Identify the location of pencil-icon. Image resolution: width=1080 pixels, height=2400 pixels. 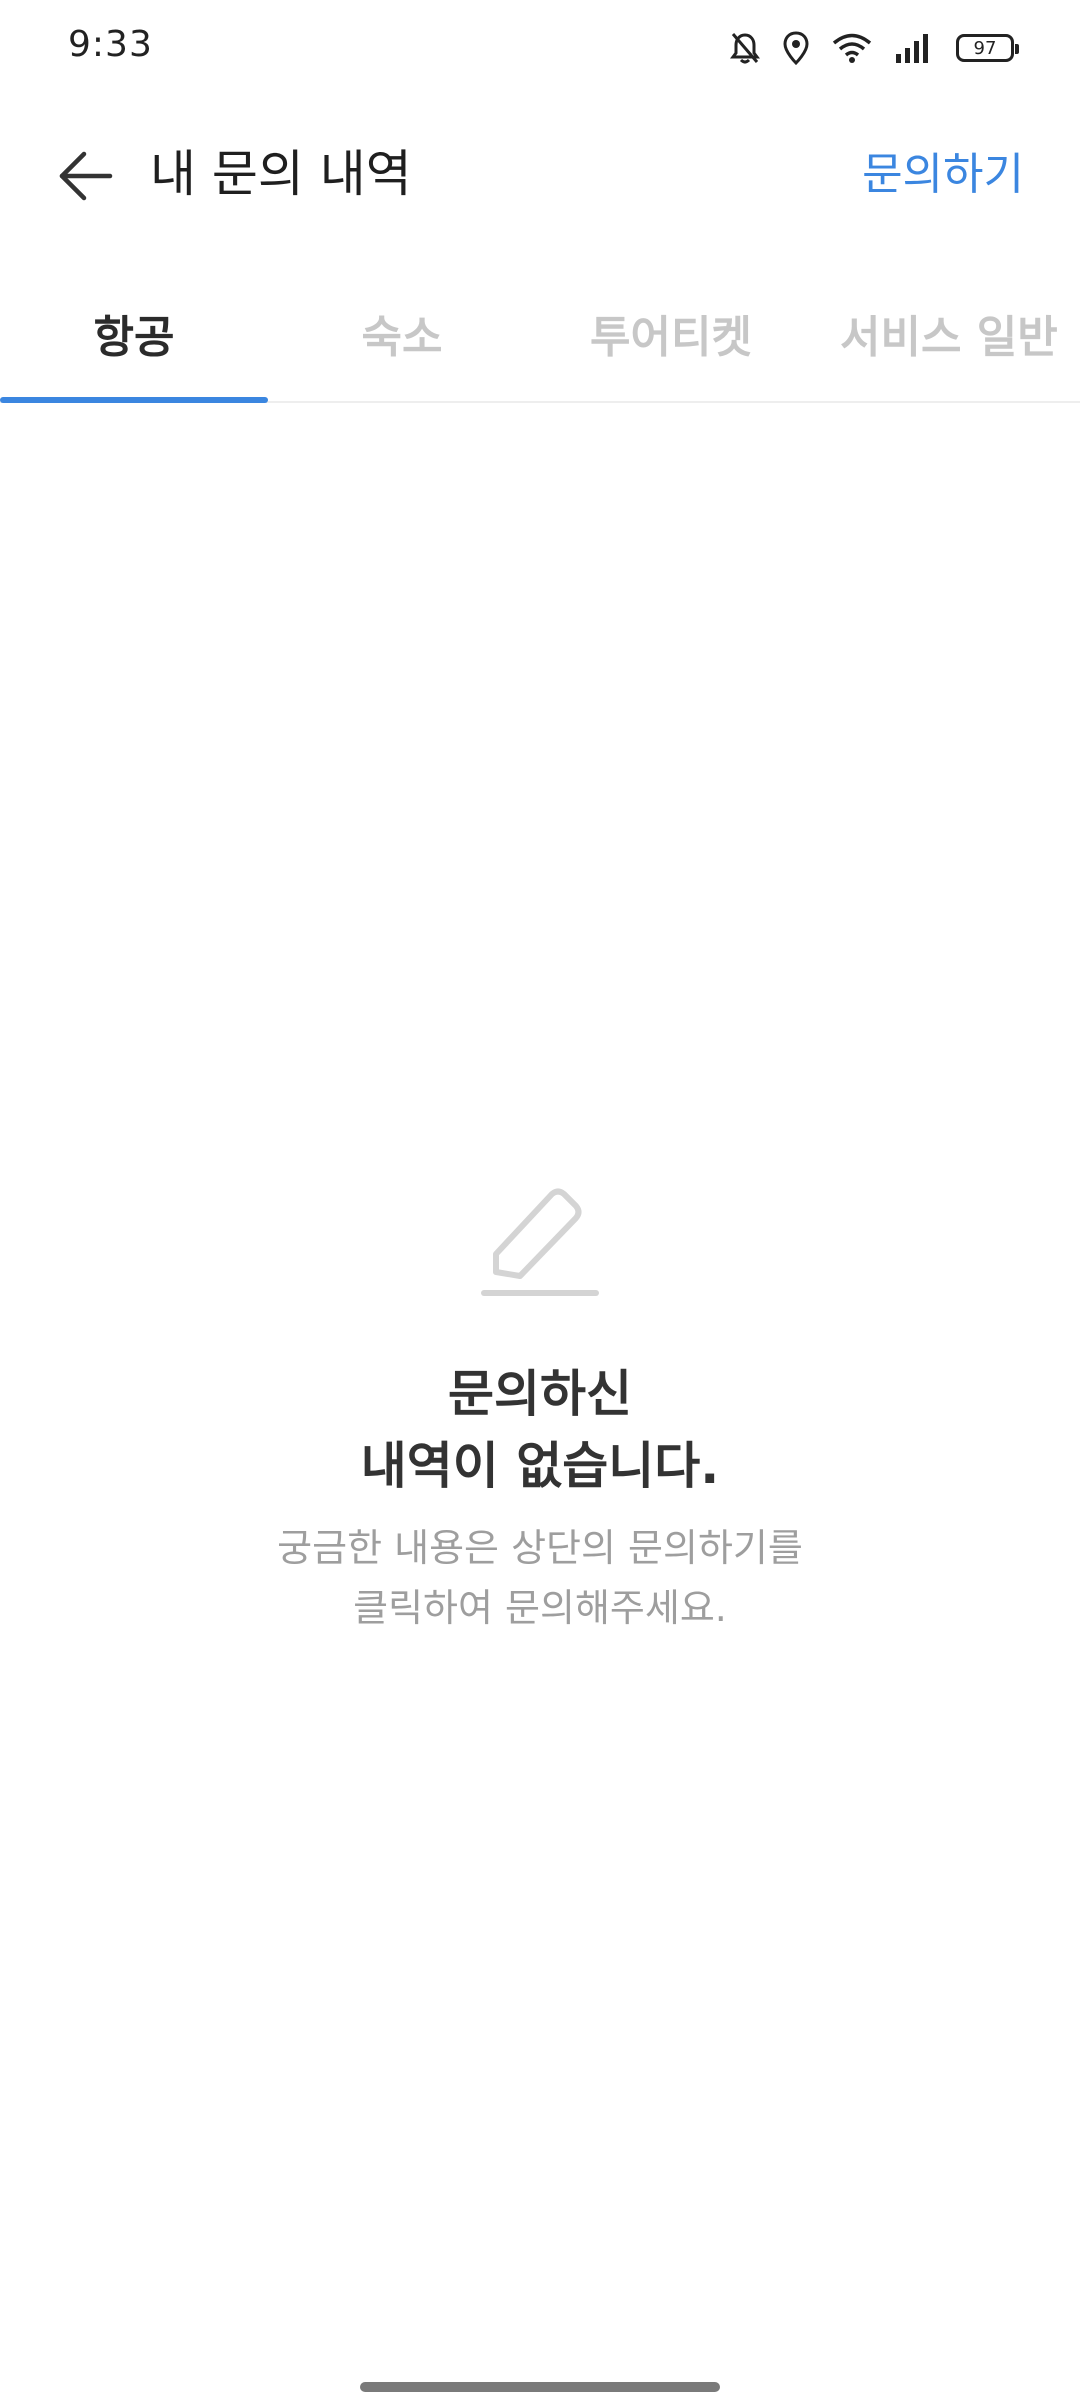
(540, 1242).